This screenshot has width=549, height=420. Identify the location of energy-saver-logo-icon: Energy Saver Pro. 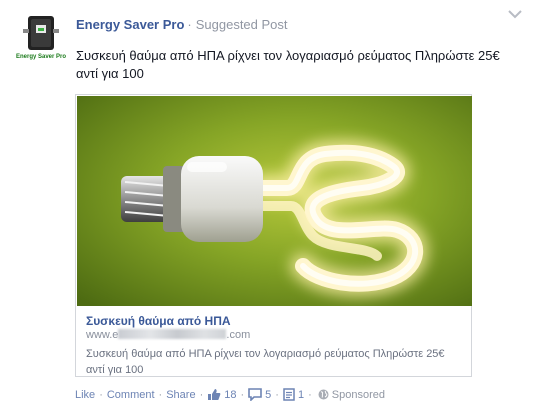
(41, 41).